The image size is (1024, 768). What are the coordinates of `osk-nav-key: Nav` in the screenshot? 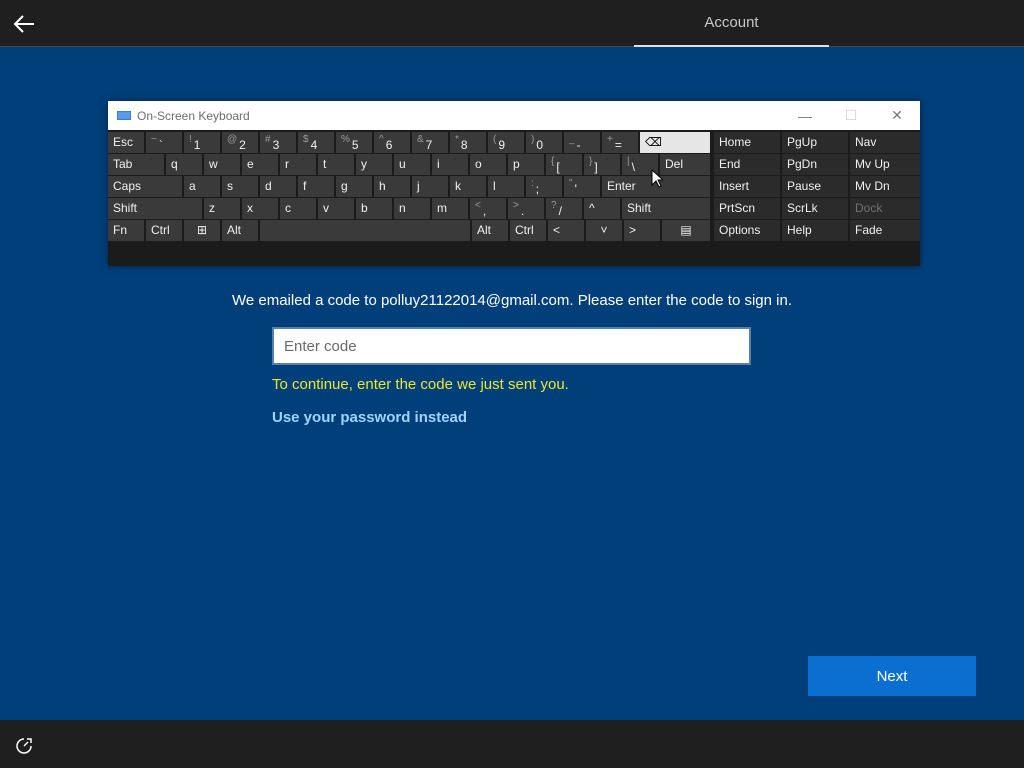 It's located at (885, 142).